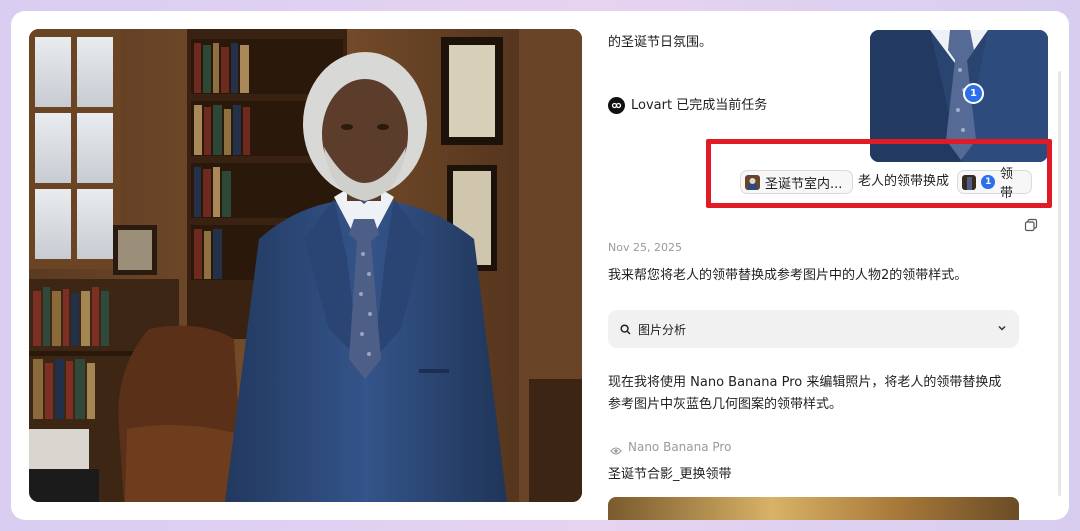 The width and height of the screenshot is (1080, 531). What do you see at coordinates (662, 329) in the screenshot?
I see `analysis-label: 图片分析` at bounding box center [662, 329].